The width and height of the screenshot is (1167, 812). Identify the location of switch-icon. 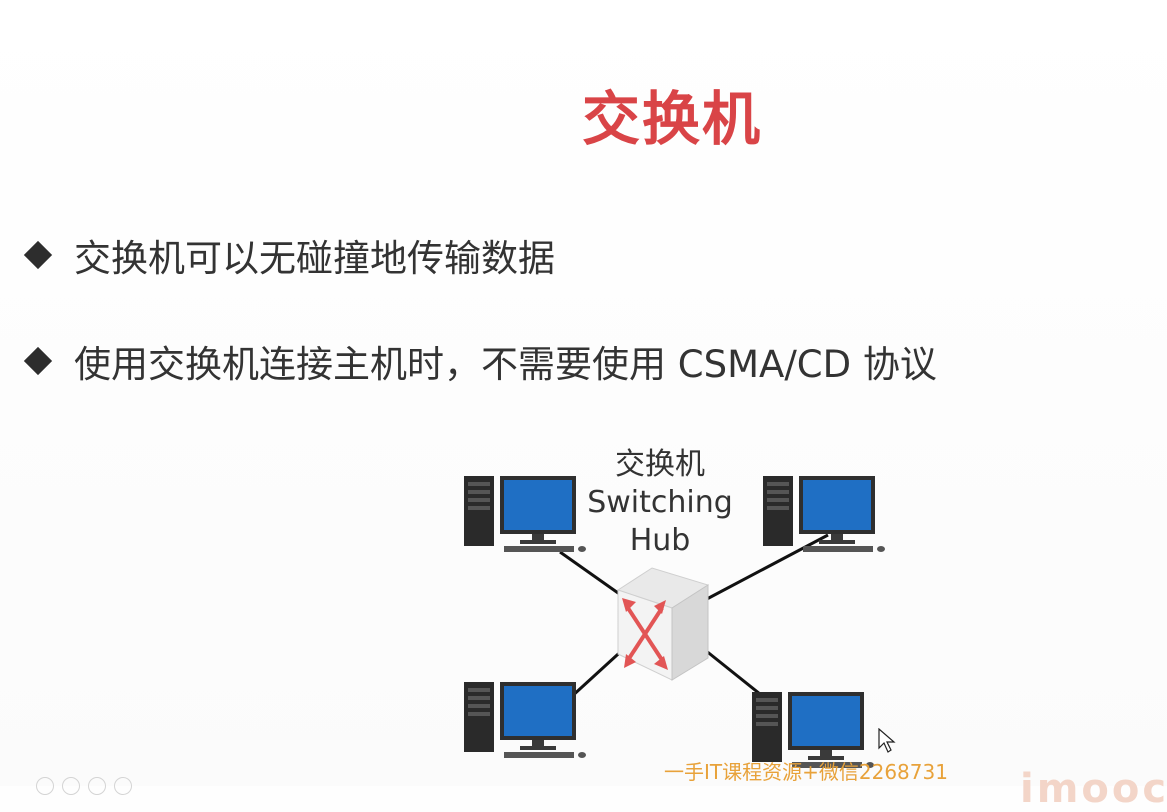
(663, 624).